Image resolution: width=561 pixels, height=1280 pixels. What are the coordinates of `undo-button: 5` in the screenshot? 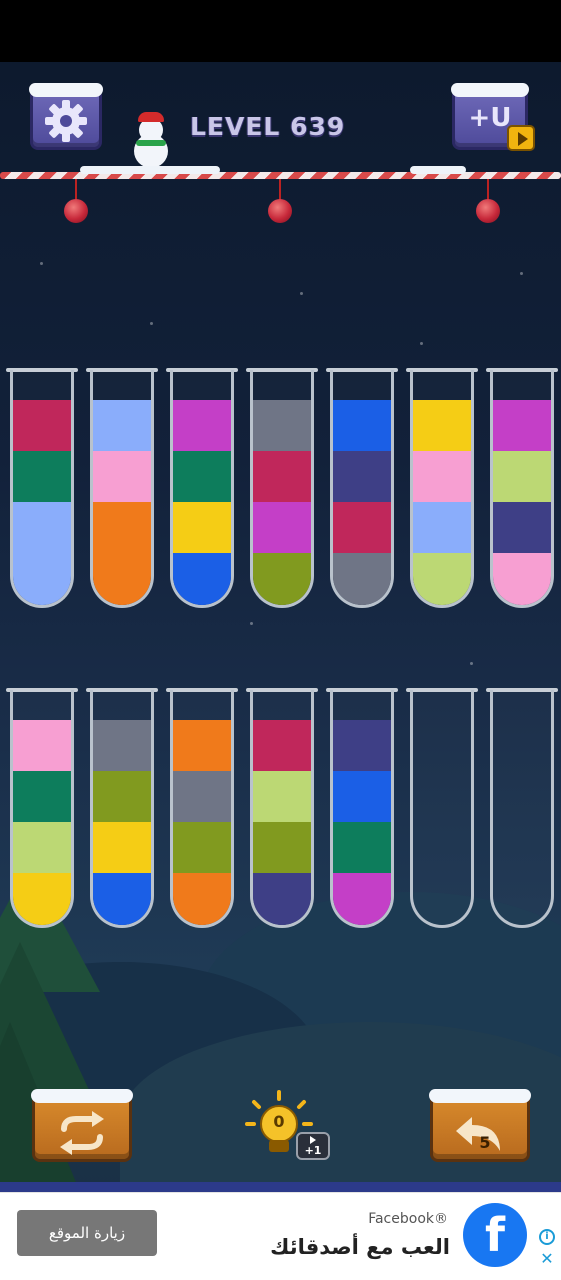 It's located at (480, 1125).